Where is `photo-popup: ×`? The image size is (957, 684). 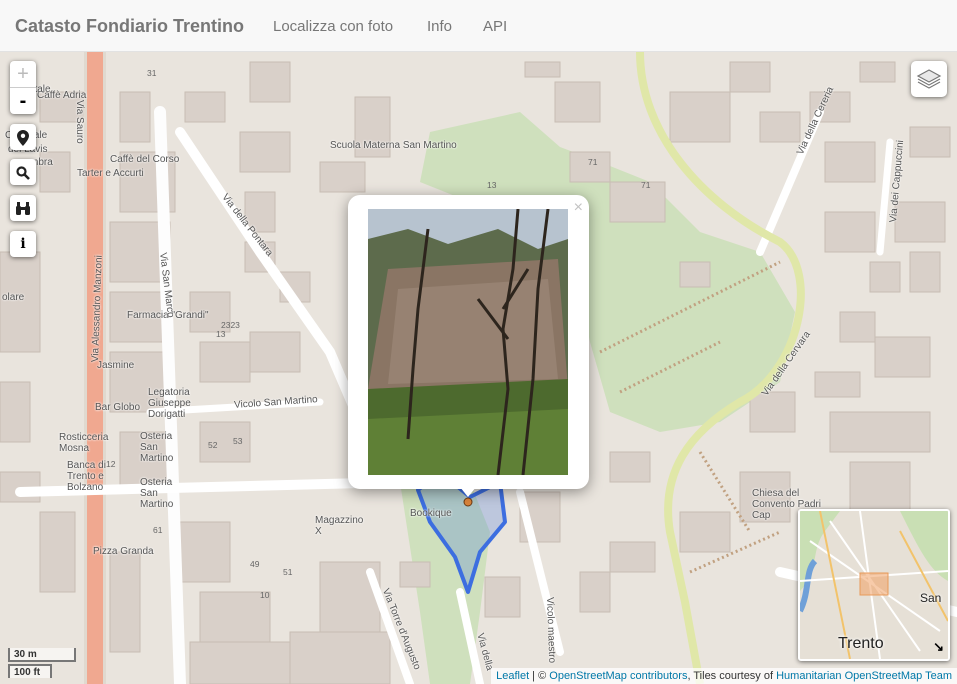
photo-popup: × is located at coordinates (468, 346).